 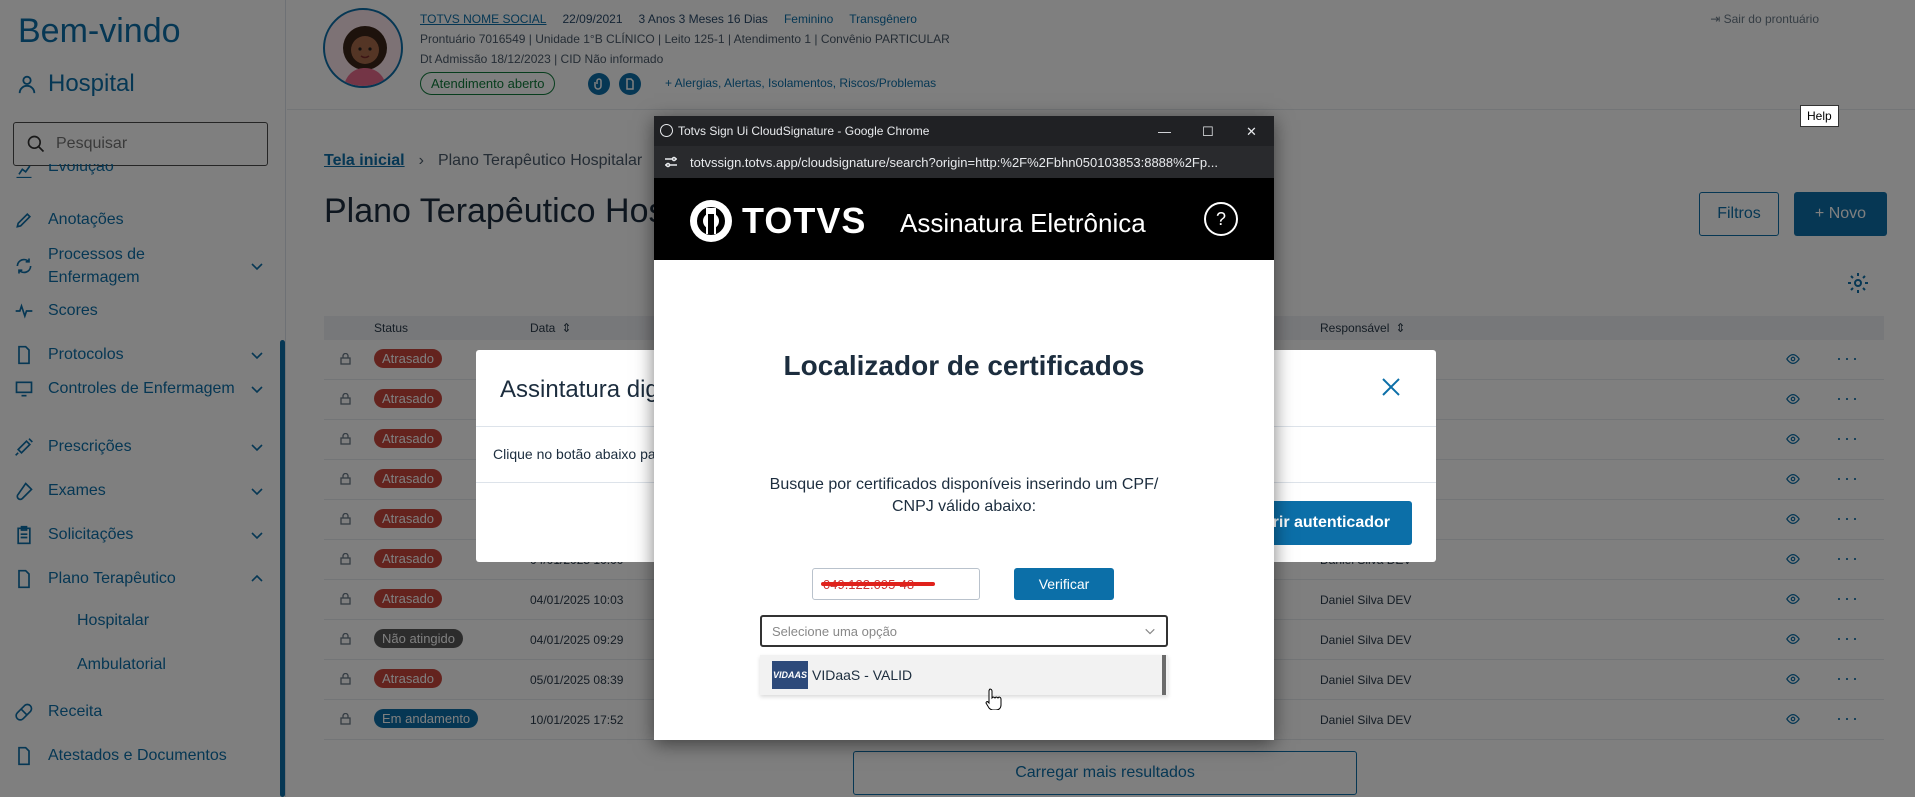 I want to click on close-window-icon: ✕, so click(x=1251, y=132).